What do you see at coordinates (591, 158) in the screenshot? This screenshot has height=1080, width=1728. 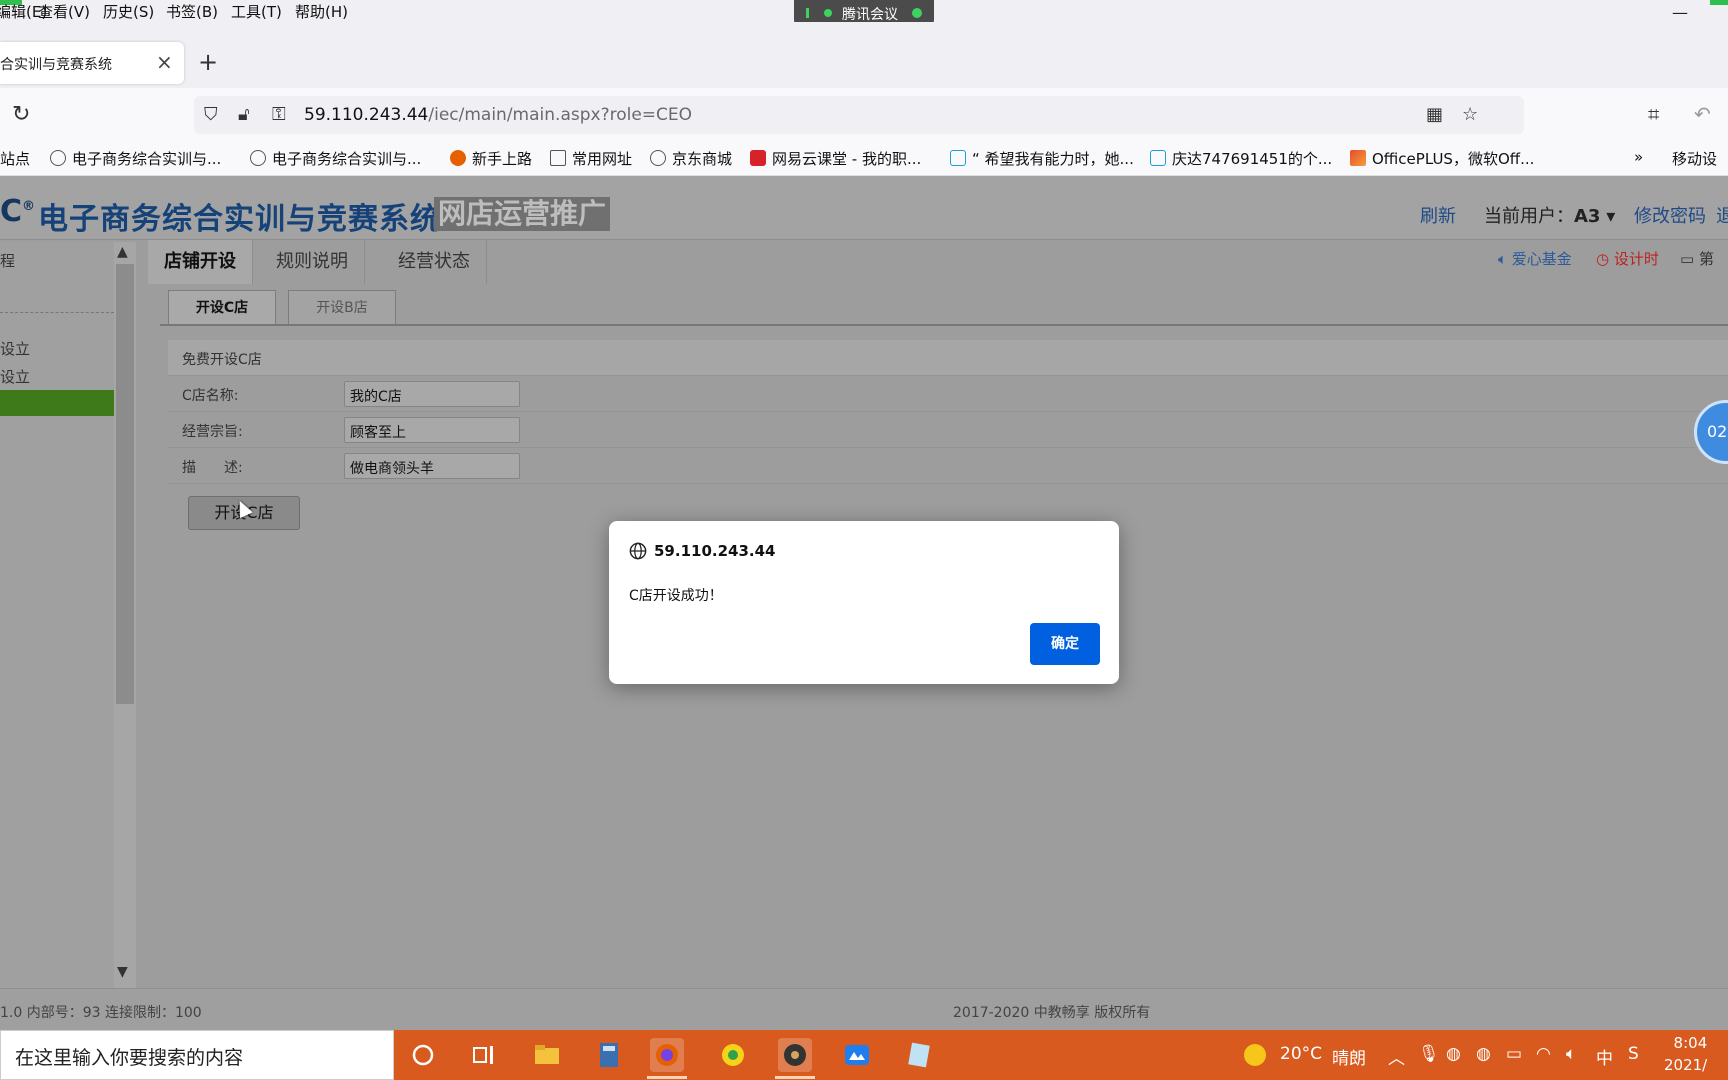 I see `bookmark-folder: 常用网址` at bounding box center [591, 158].